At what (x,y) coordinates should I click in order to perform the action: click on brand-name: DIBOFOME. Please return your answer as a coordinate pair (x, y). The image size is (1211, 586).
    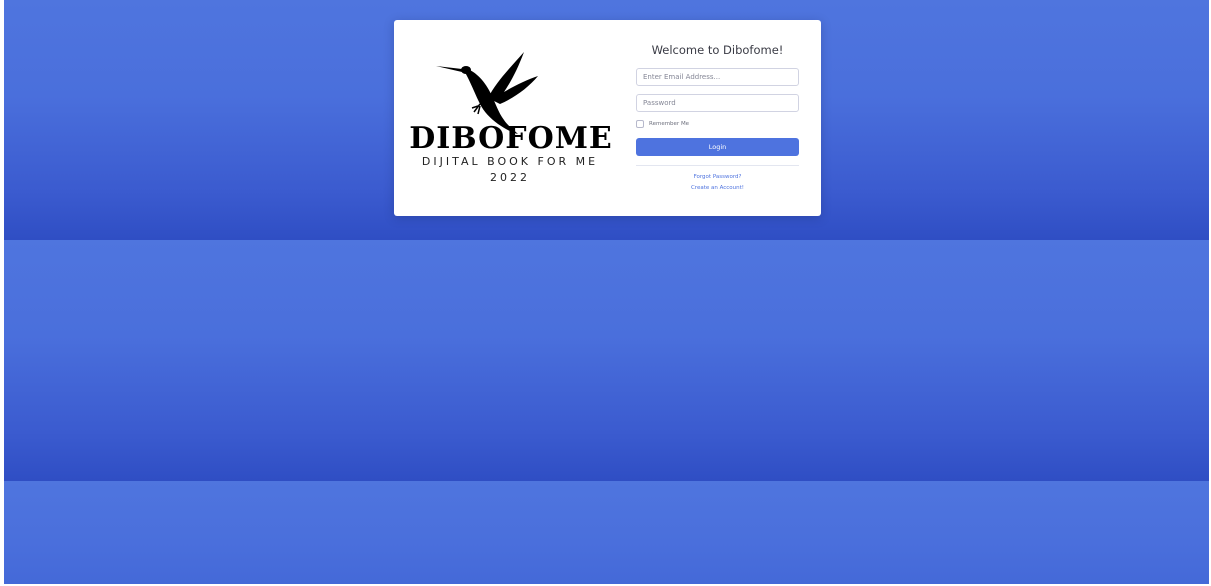
    Looking at the image, I should click on (511, 138).